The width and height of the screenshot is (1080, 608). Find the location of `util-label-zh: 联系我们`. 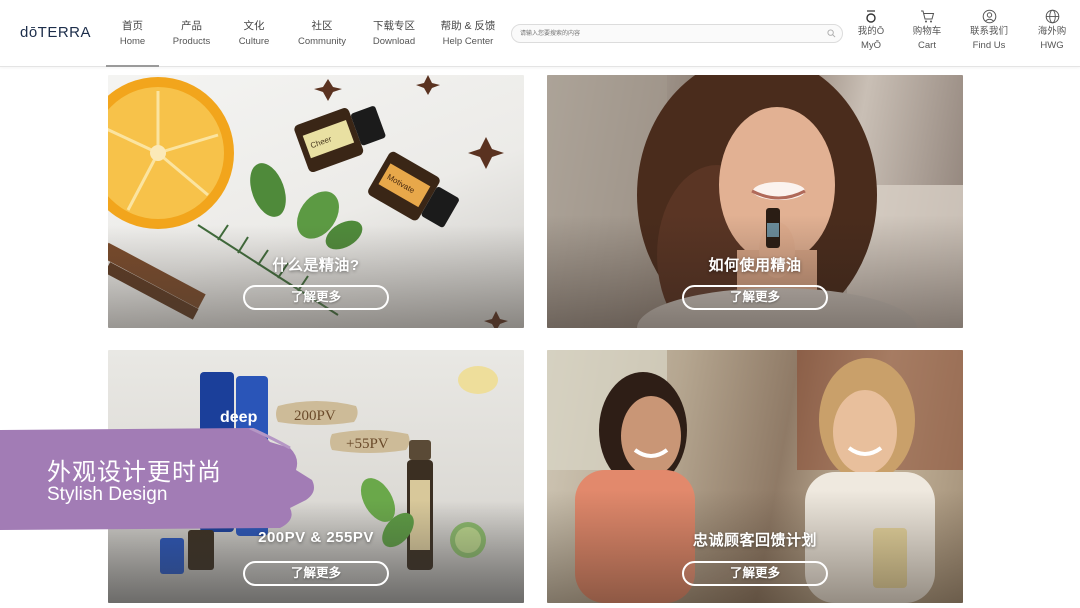

util-label-zh: 联系我们 is located at coordinates (988, 31).